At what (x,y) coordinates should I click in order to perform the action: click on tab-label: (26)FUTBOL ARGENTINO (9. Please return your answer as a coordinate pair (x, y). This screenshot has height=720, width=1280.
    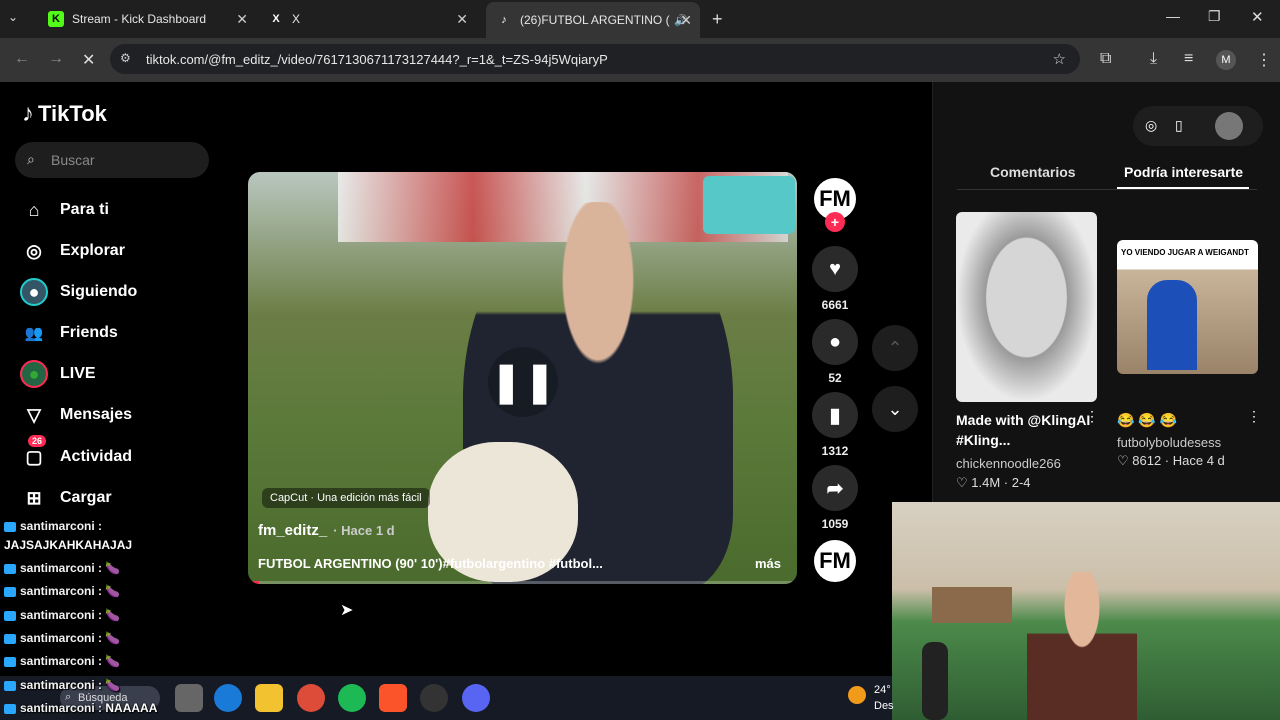
    Looking at the image, I should click on (595, 20).